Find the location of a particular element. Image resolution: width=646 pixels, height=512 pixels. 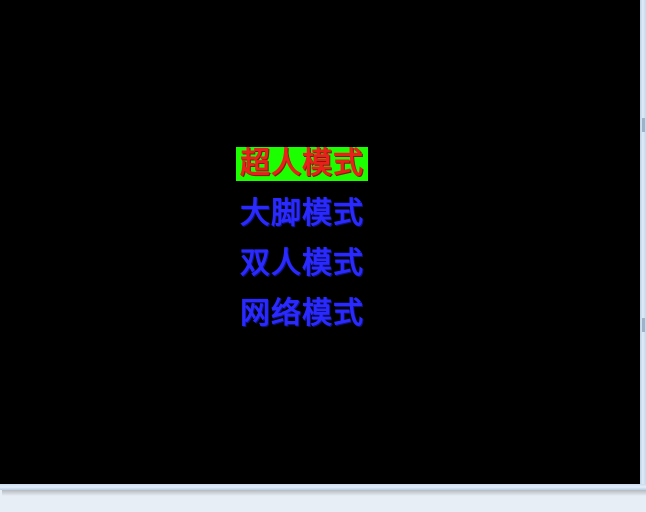

menu-item-network-mode: 网络模式 is located at coordinates (322, 314).